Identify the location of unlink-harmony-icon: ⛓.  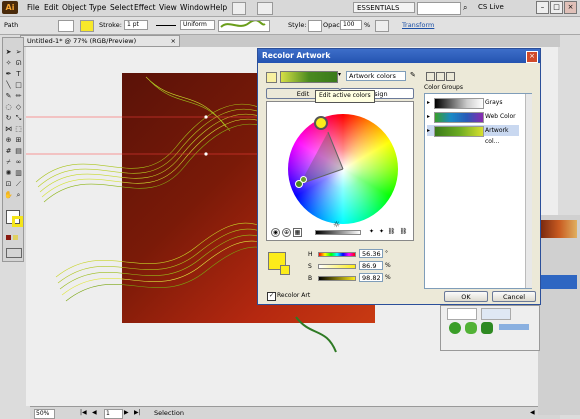
(403, 232).